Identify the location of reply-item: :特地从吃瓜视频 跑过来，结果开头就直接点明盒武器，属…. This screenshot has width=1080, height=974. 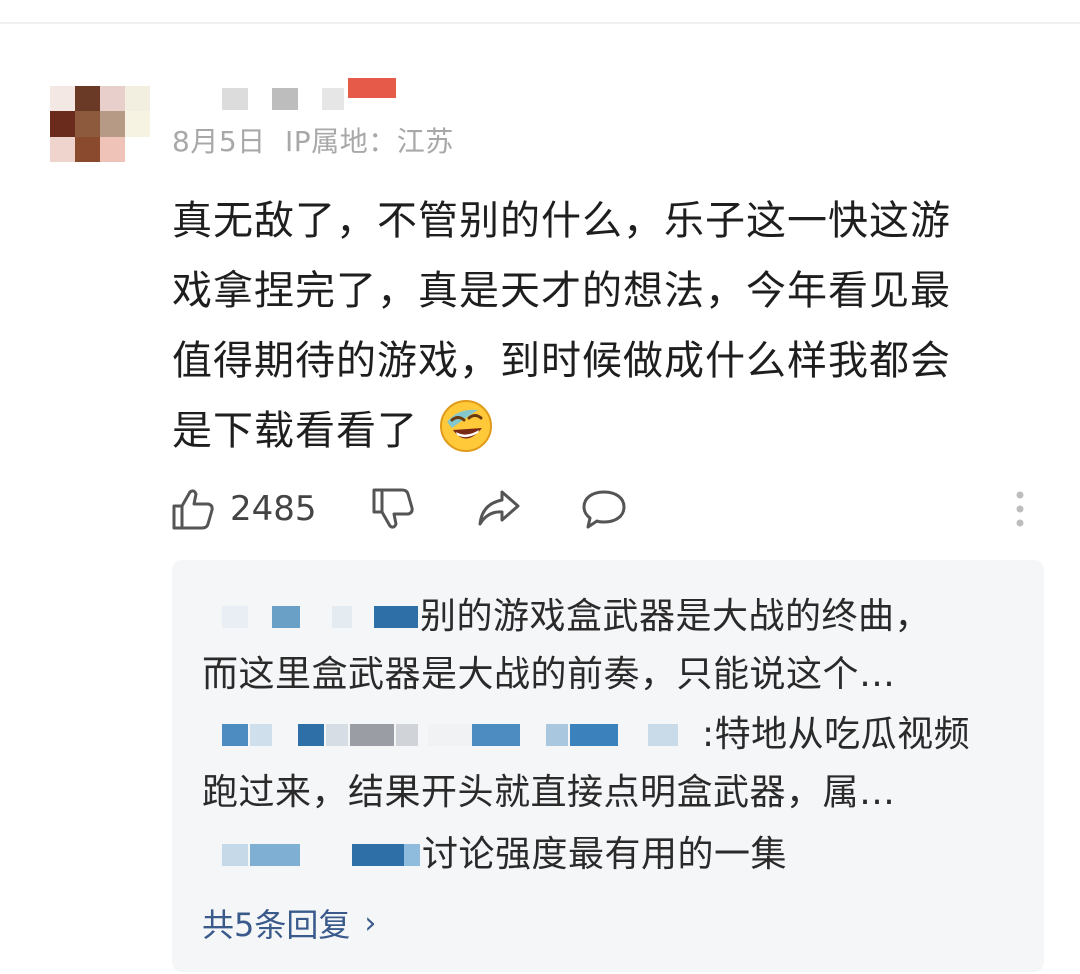
(612, 764).